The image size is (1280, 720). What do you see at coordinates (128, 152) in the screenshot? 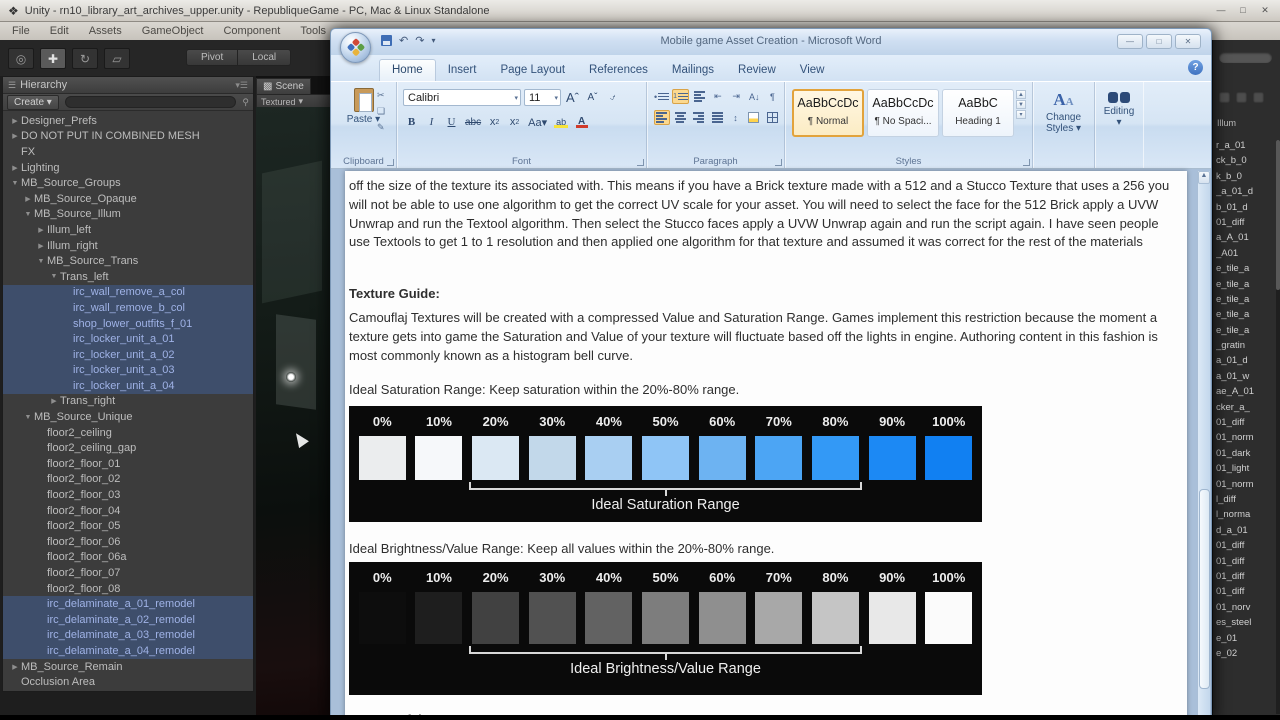
I see `hierarchy-item: FX` at bounding box center [128, 152].